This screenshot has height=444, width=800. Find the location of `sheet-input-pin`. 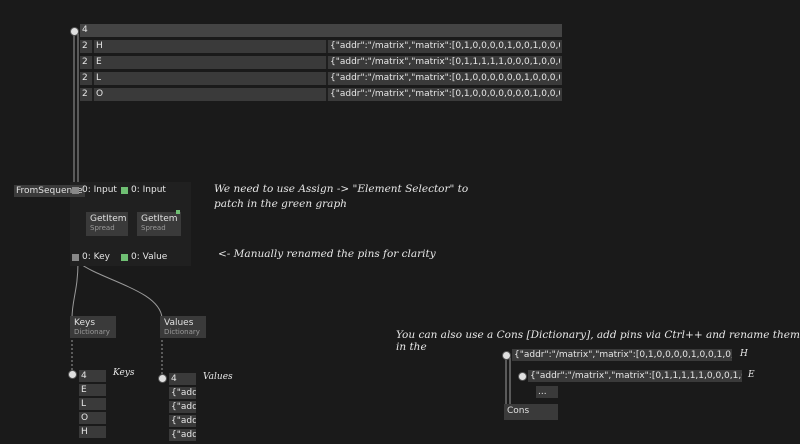

sheet-input-pin is located at coordinates (74, 31).